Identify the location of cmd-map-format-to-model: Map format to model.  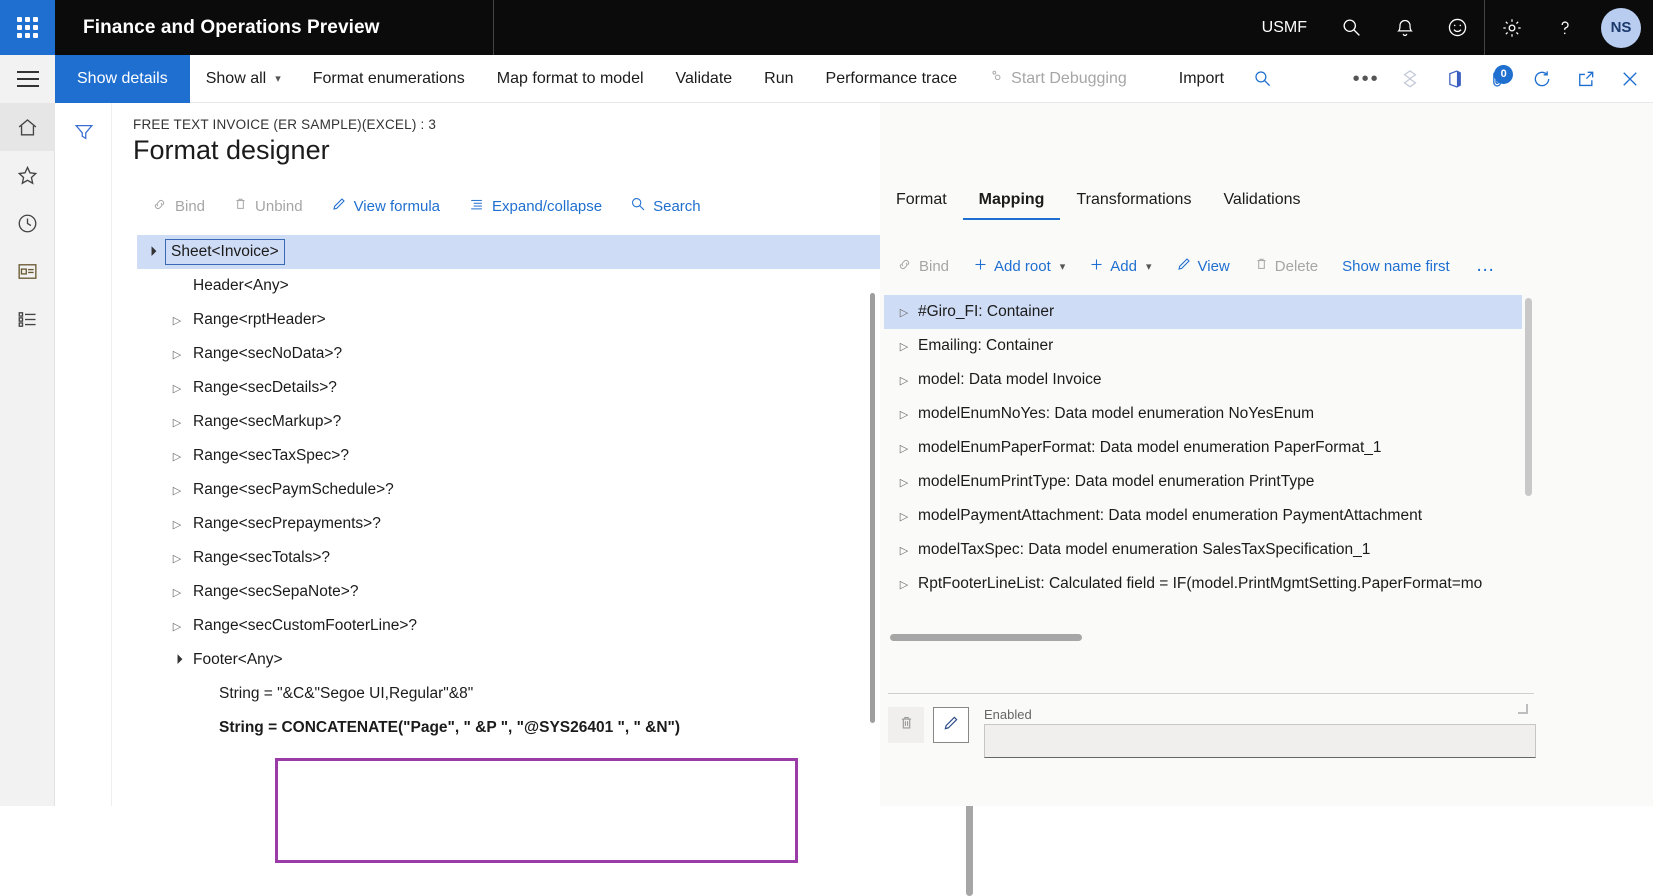
(570, 79).